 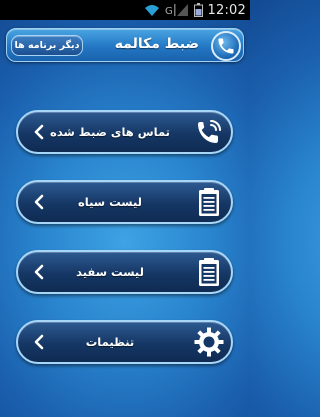 I want to click on menu-item-label: تنظیمات, so click(x=110, y=342).